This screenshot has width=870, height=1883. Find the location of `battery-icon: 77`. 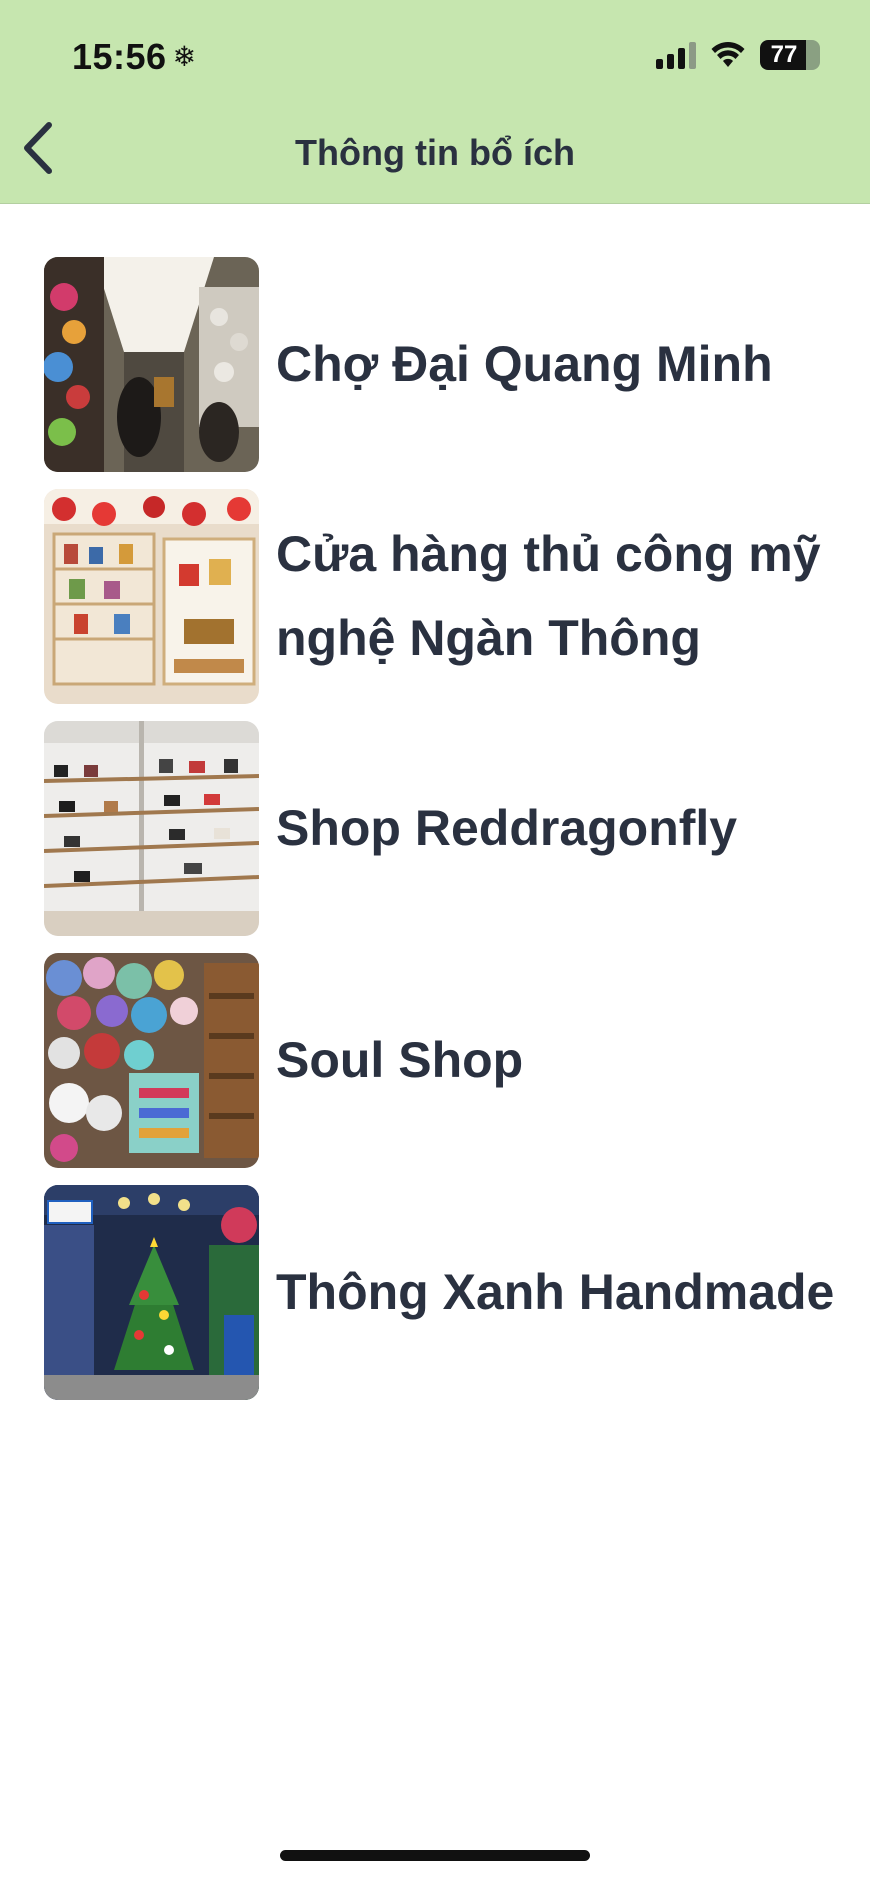

battery-icon: 77 is located at coordinates (790, 55).